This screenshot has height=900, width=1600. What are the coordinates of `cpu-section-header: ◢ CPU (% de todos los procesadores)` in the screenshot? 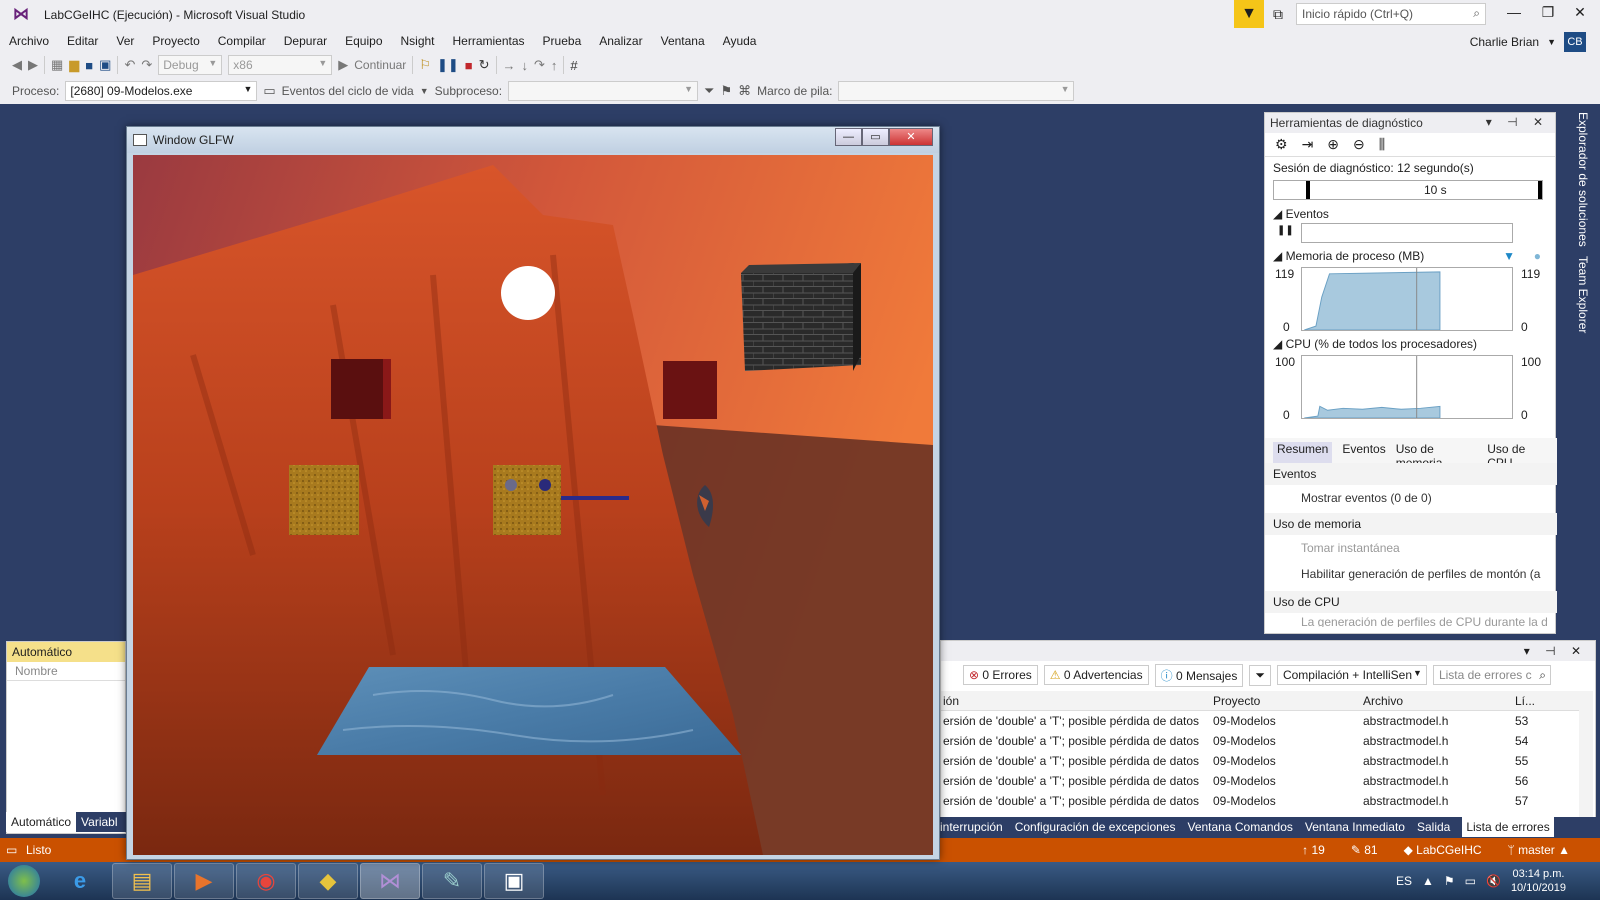 It's located at (1375, 344).